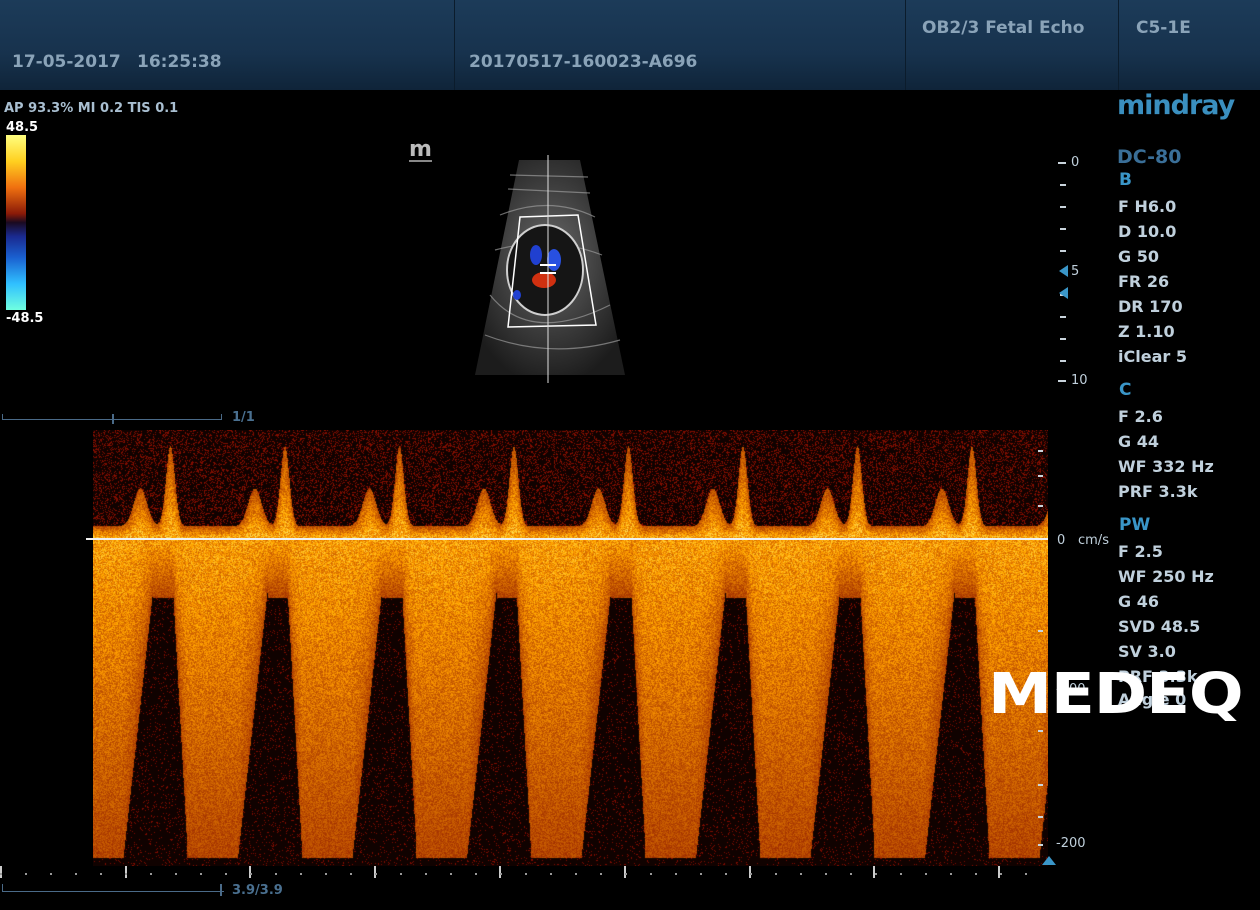 This screenshot has height=910, width=1260. What do you see at coordinates (1147, 231) in the screenshot?
I see `b-param: D 10.0` at bounding box center [1147, 231].